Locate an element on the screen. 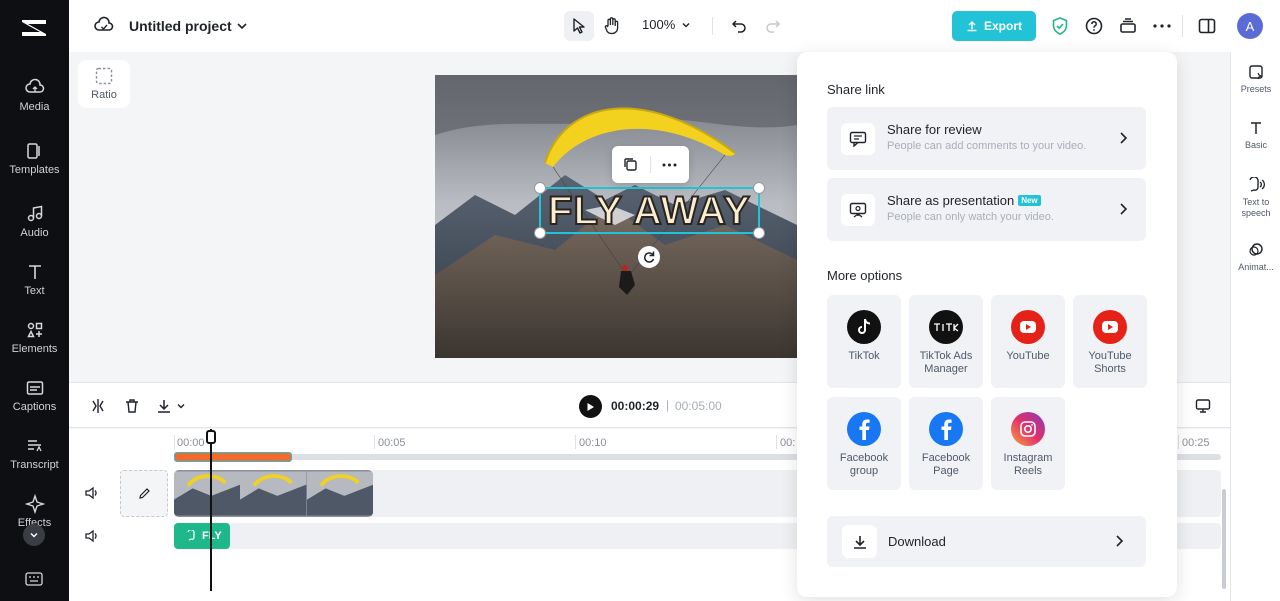 This screenshot has height=601, width=1280. option-instagram-reels: Instagram Reels is located at coordinates (1028, 443).